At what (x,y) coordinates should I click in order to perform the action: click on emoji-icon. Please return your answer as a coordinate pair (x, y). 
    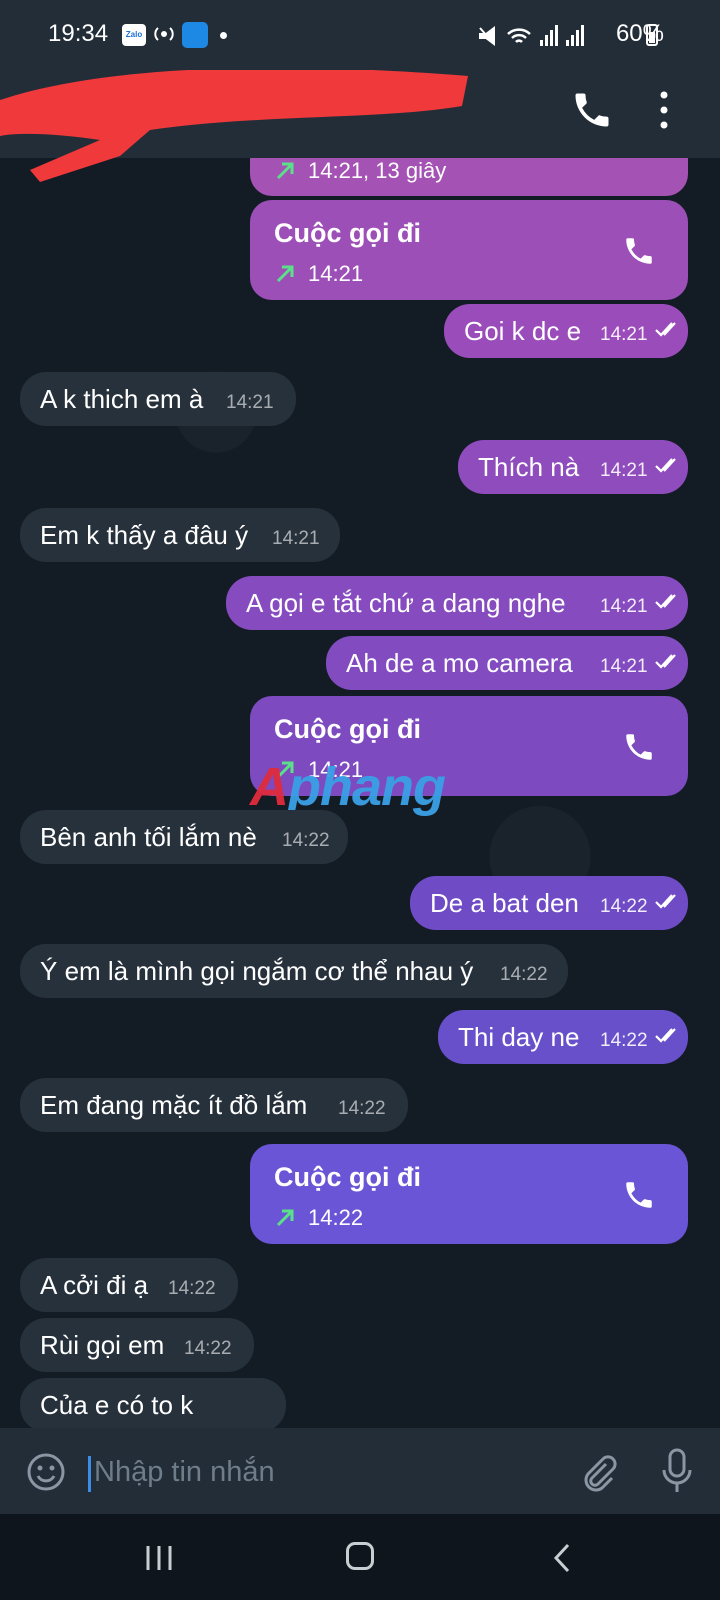
    Looking at the image, I should click on (46, 1472).